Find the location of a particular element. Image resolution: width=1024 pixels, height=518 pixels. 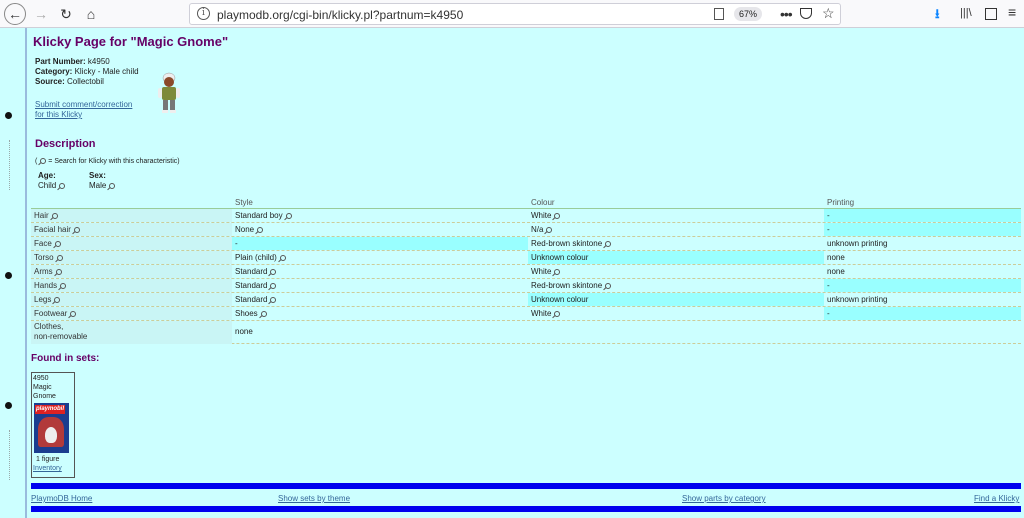

show-sets-by-theme-link: Show sets by theme is located at coordinates (314, 498).